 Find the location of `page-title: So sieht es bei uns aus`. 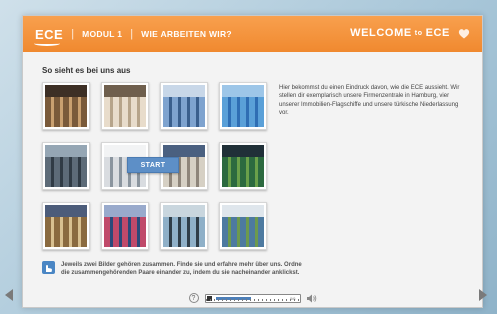

page-title: So sieht es bei uns aus is located at coordinates (86, 70).